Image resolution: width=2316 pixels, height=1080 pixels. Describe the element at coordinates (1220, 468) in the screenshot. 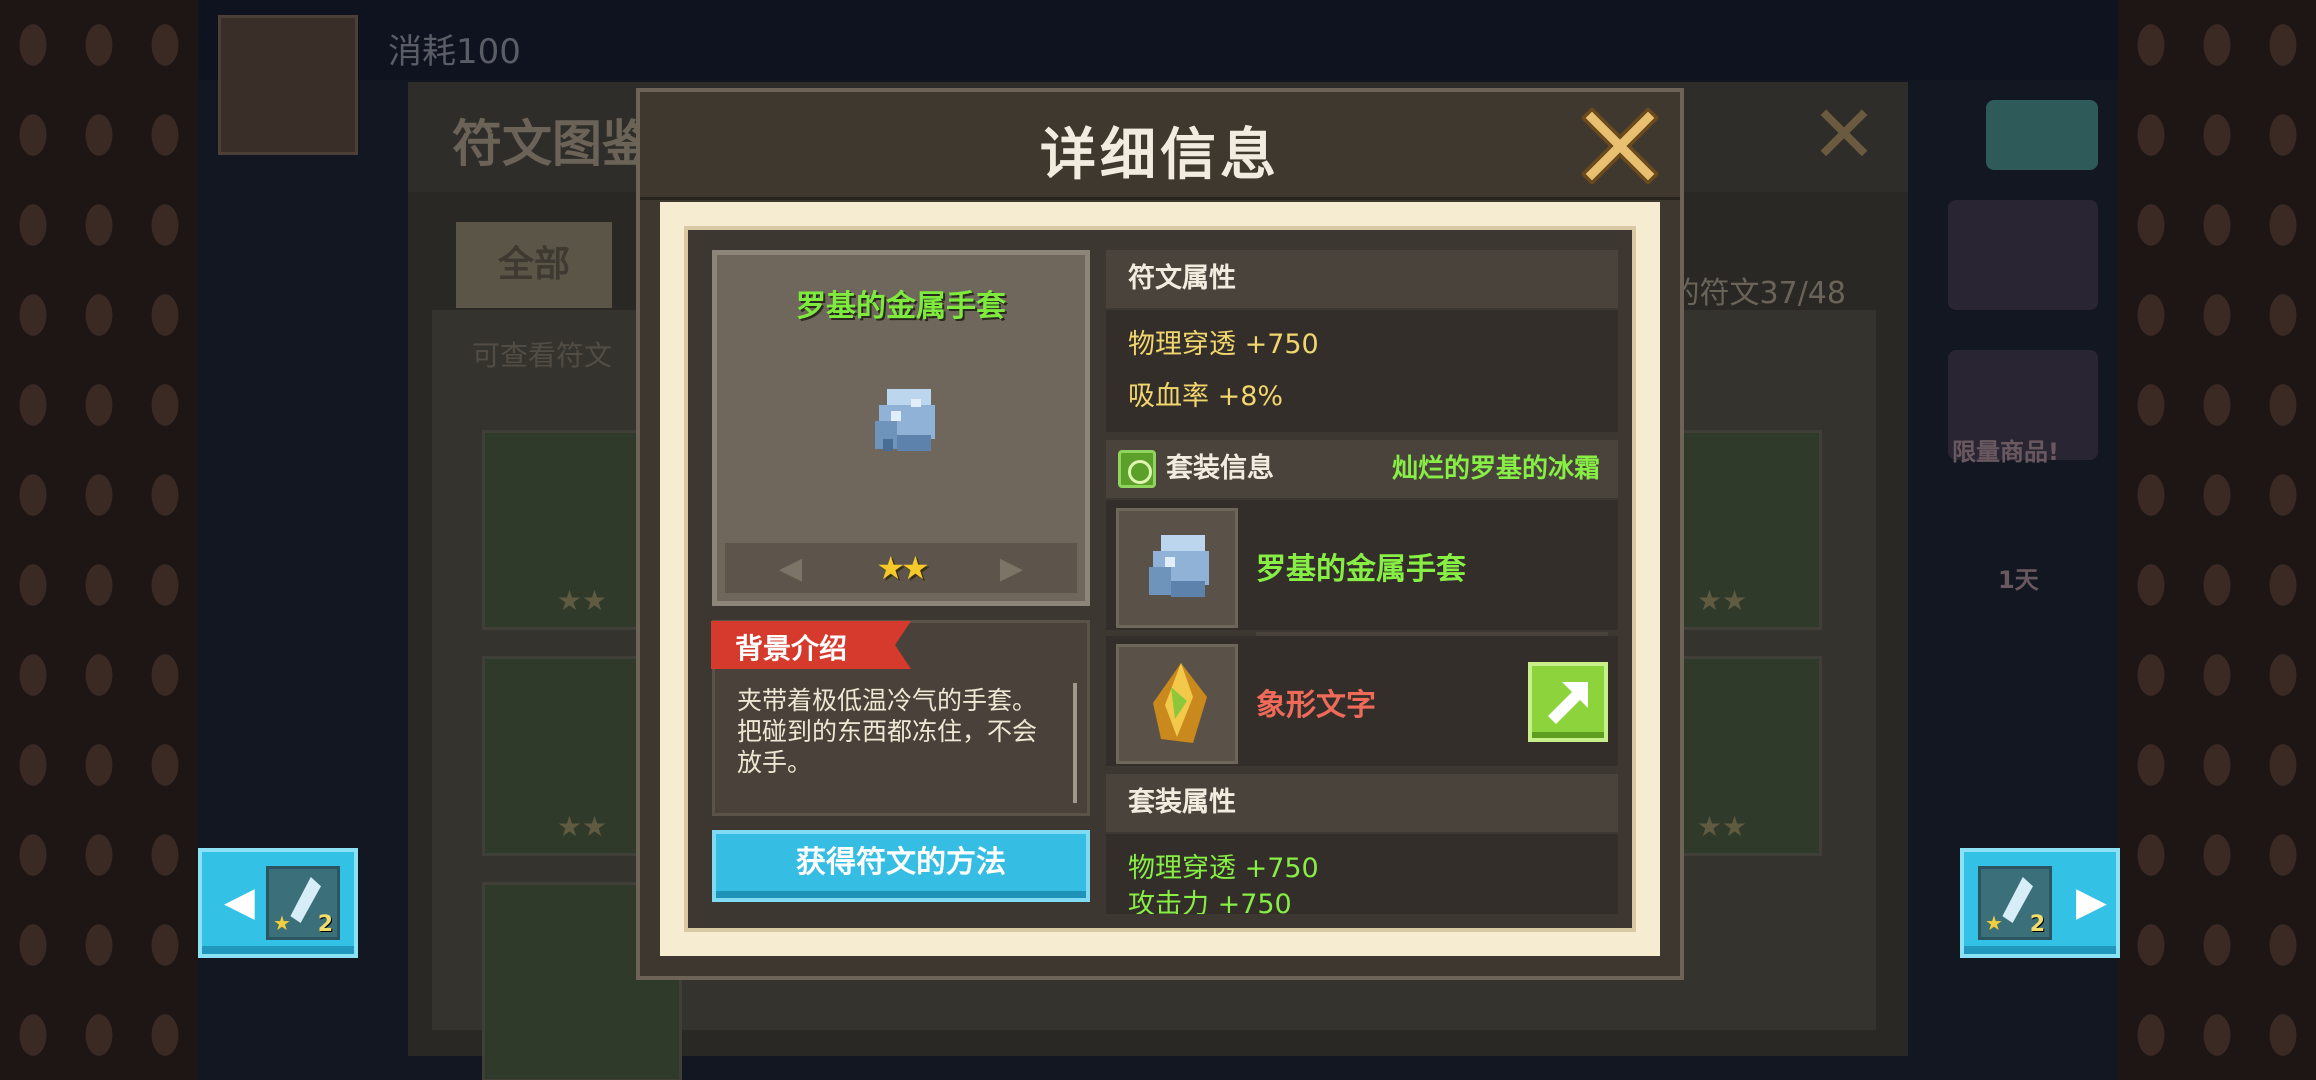

I see `set-info-label: 套装信息` at that location.